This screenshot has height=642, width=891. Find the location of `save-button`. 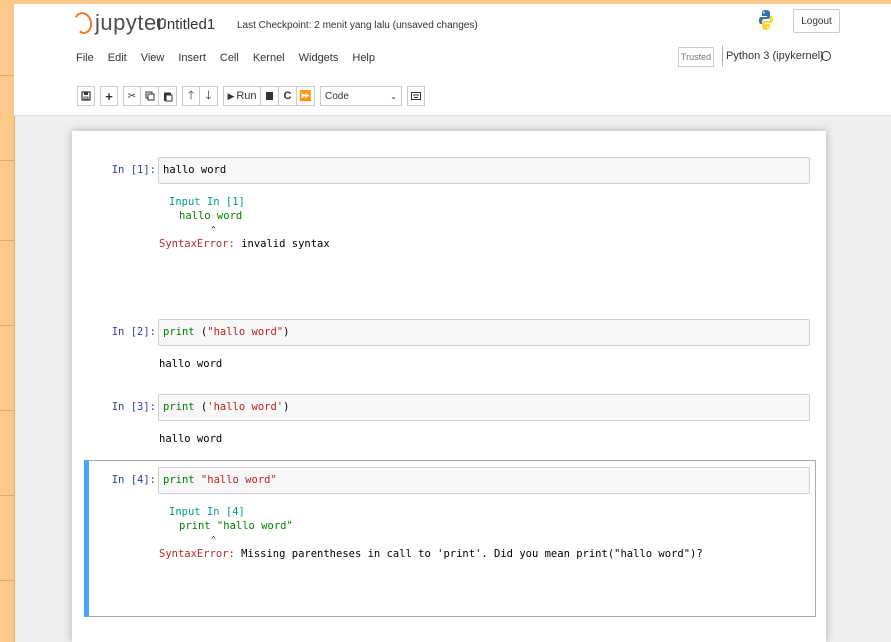

save-button is located at coordinates (86, 96).